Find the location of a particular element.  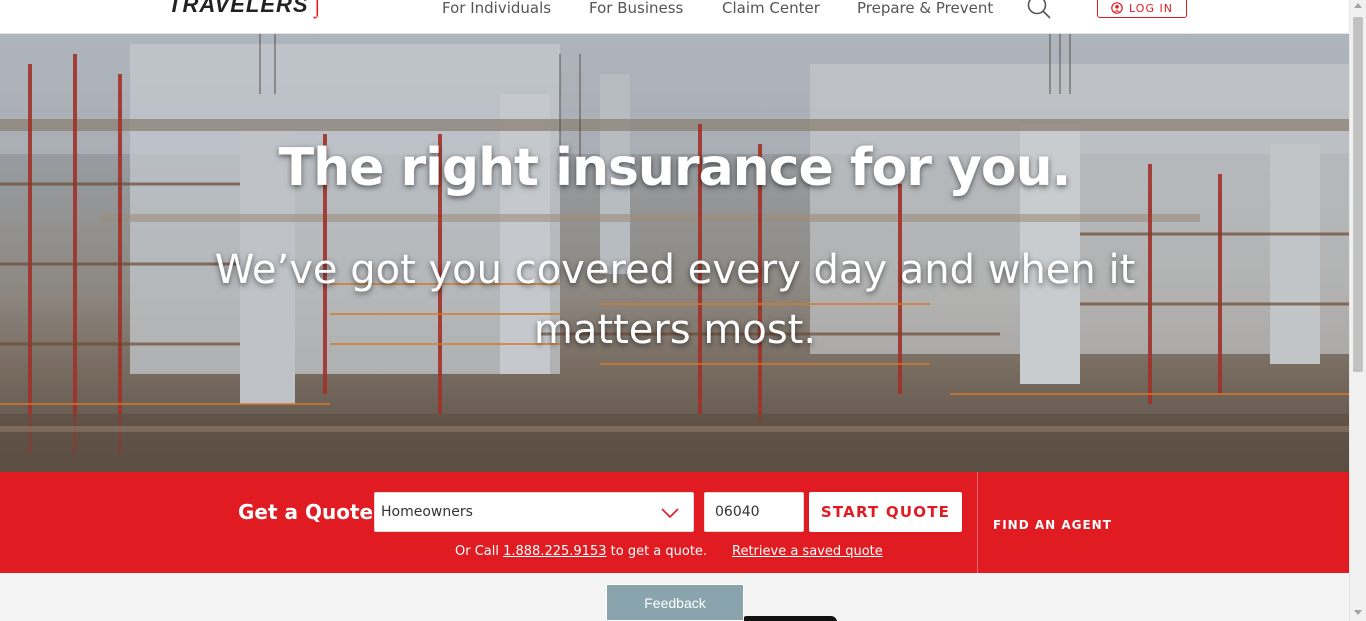

user-icon is located at coordinates (1117, 8).